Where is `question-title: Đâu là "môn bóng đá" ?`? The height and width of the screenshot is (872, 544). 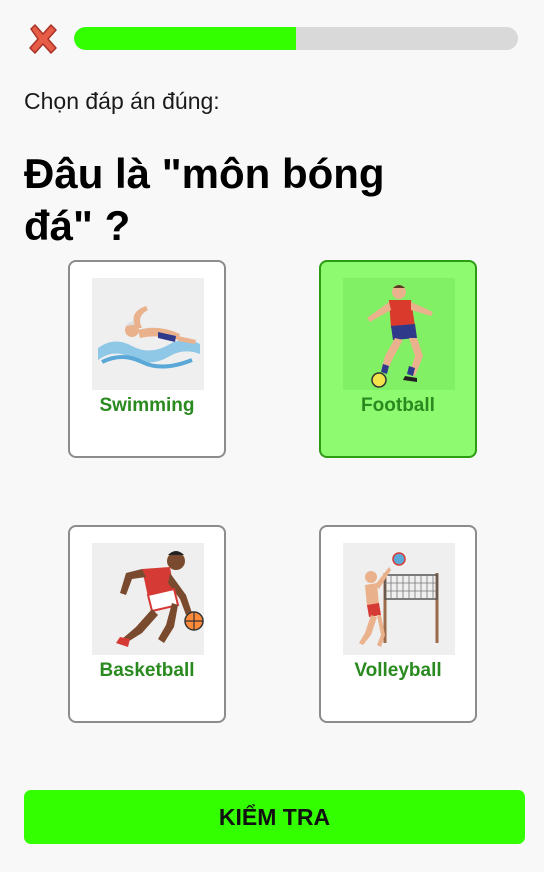
question-title: Đâu là "môn bóng đá" ? is located at coordinates (204, 199).